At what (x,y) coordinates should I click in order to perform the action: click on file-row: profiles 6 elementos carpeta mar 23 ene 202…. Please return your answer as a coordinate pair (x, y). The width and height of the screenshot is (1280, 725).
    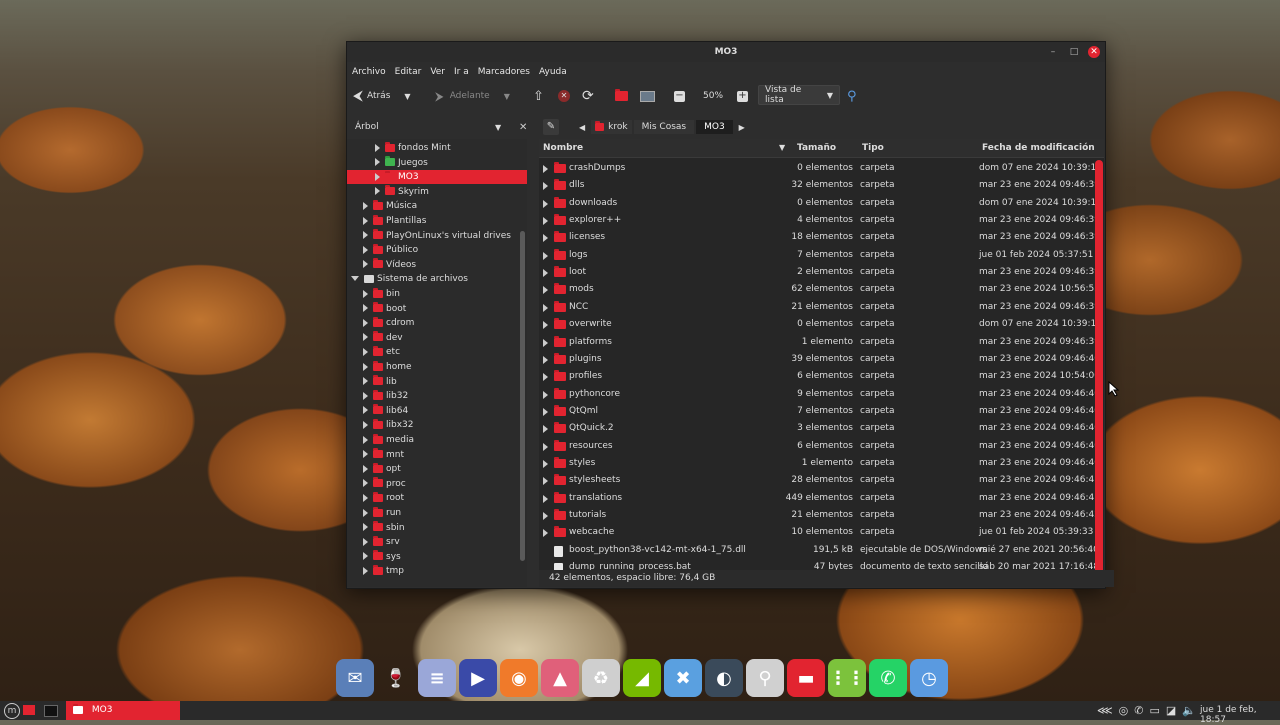
    Looking at the image, I should click on (819, 376).